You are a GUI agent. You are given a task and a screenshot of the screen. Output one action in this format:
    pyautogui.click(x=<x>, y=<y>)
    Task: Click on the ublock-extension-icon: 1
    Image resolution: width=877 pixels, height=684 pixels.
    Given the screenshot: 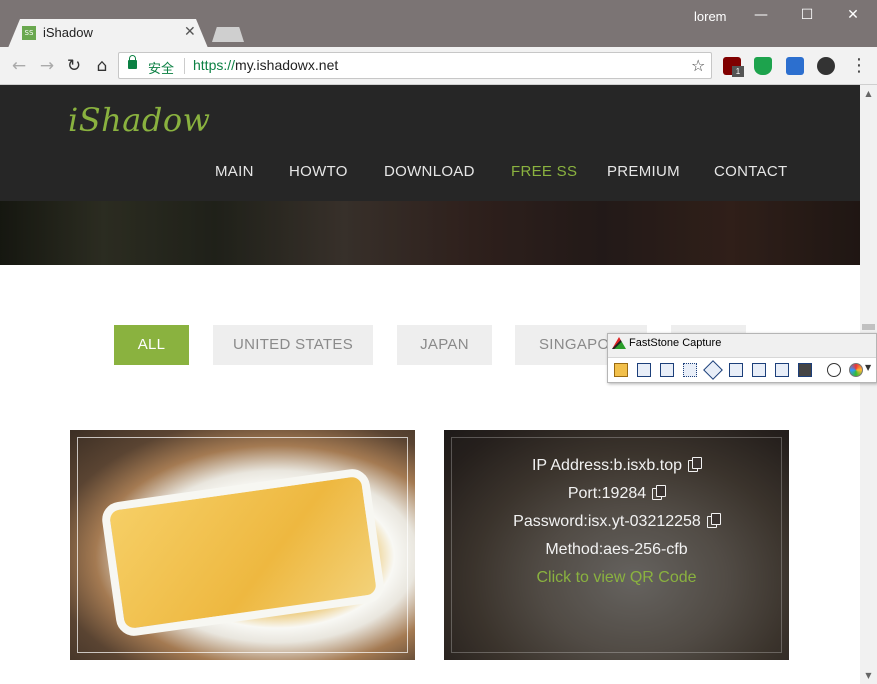 What is the action you would take?
    pyautogui.click(x=733, y=67)
    